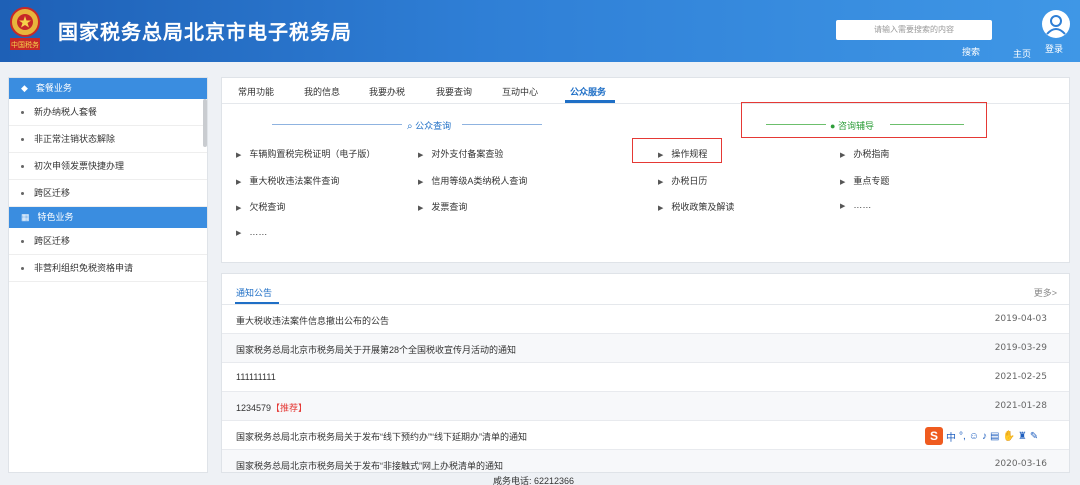 This screenshot has height=485, width=1080. I want to click on footer-phone: 咸务电话: 62212366, so click(534, 480).